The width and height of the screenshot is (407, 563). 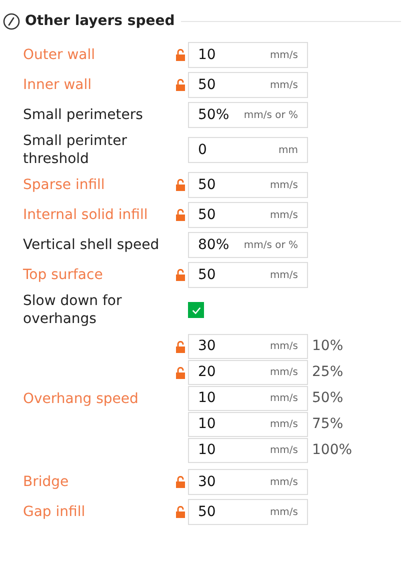 I want to click on field-label: Vertical shell speed, so click(x=91, y=245).